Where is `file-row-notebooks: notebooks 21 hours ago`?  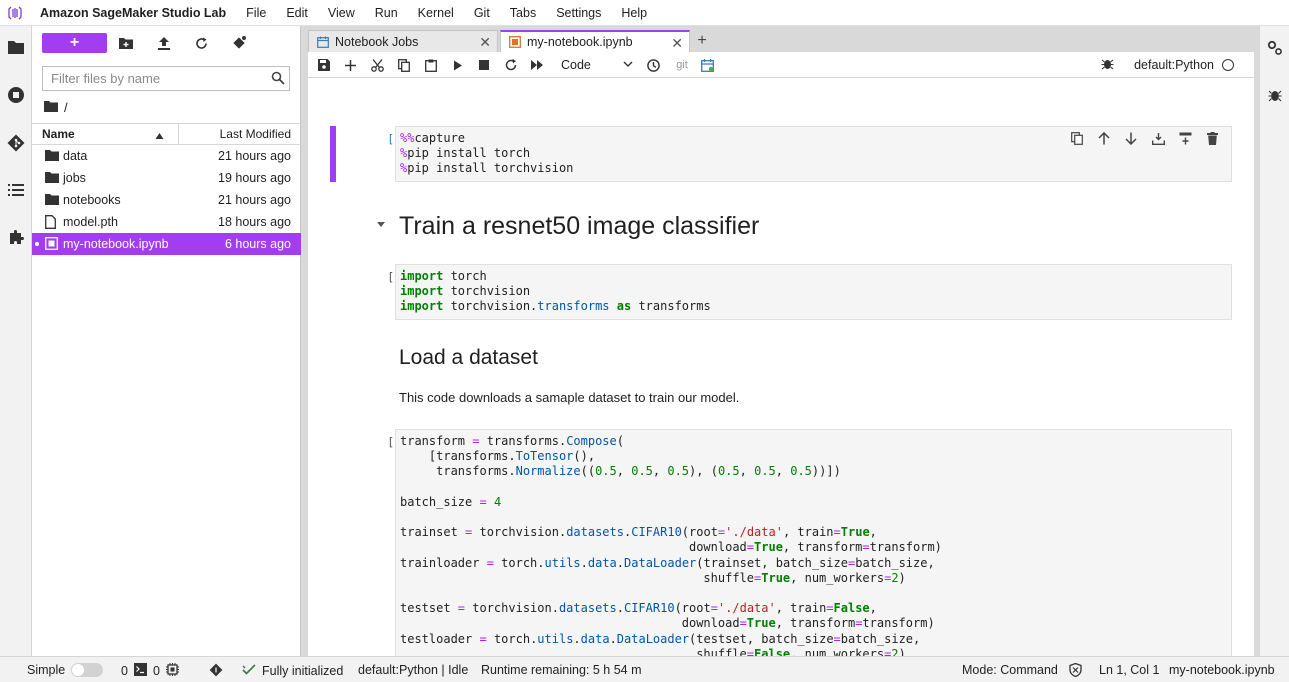 file-row-notebooks: notebooks 21 hours ago is located at coordinates (166, 200).